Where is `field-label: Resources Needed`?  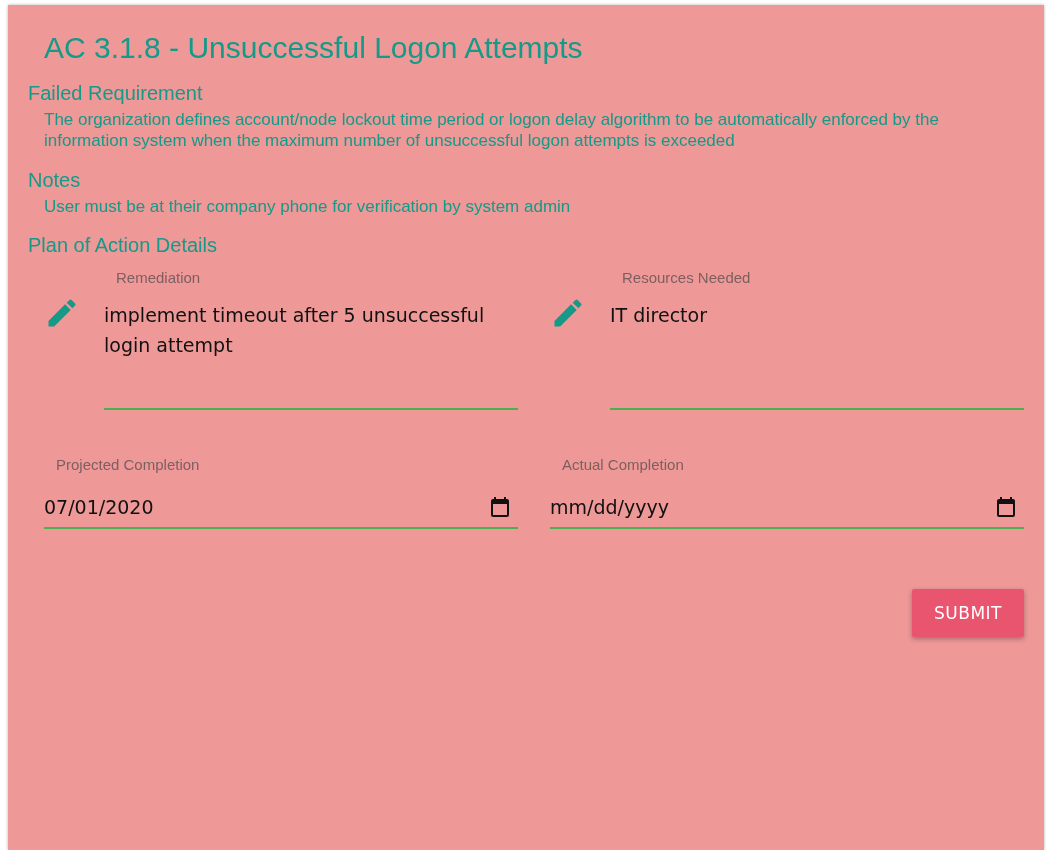
field-label: Resources Needed is located at coordinates (687, 277).